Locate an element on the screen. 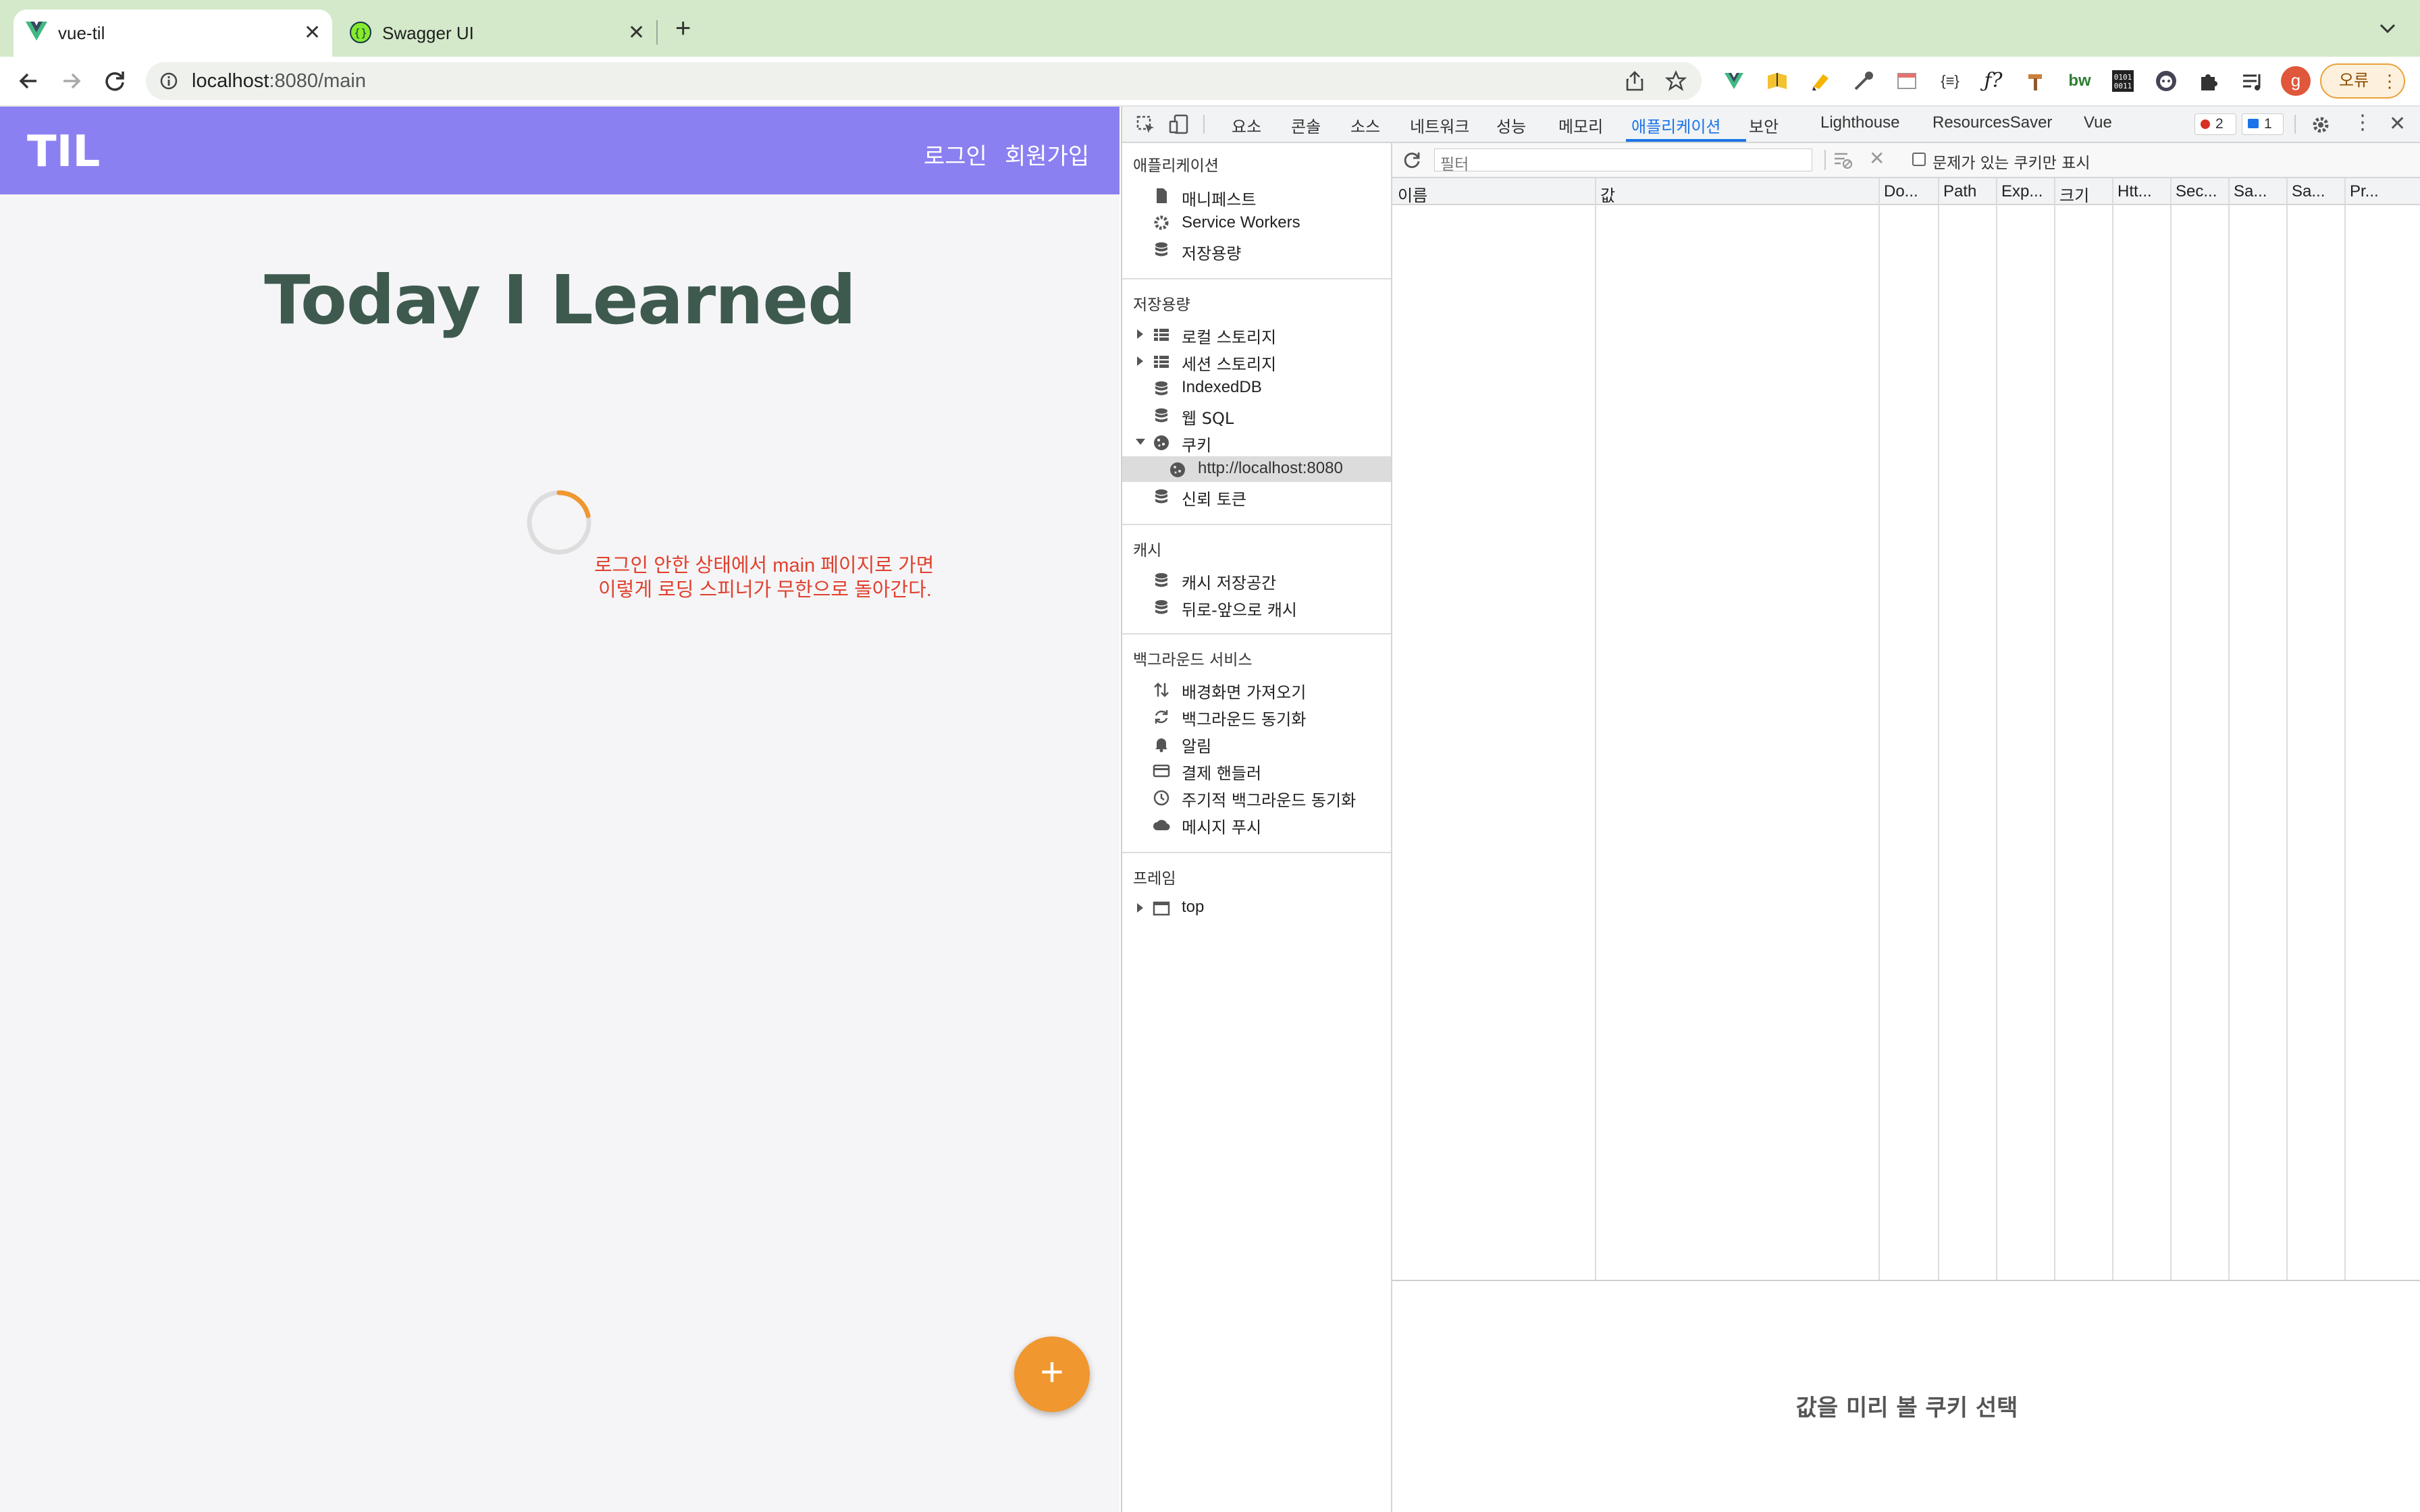  tab-console: 콘솔 is located at coordinates (1306, 125).